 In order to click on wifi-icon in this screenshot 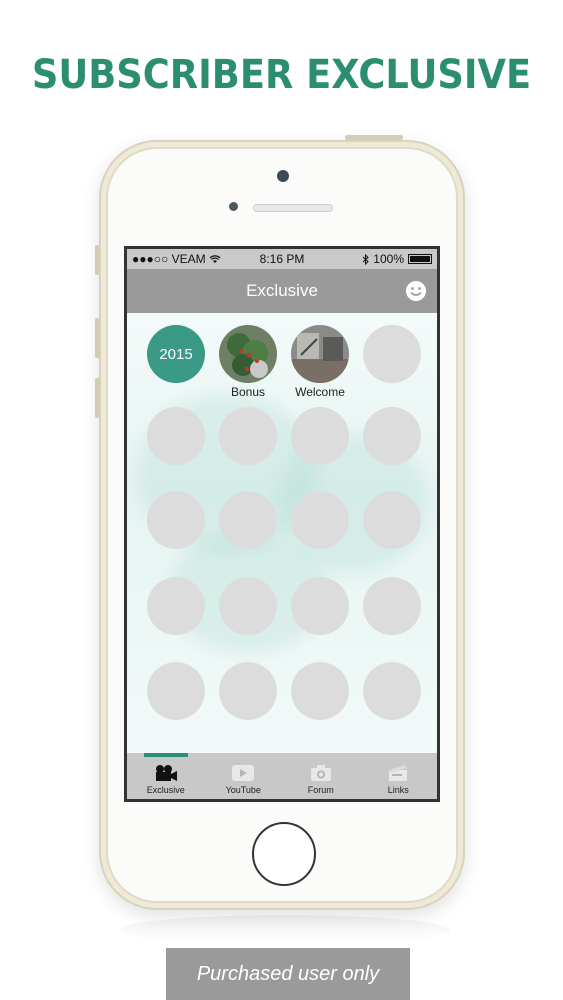, I will do `click(215, 259)`.